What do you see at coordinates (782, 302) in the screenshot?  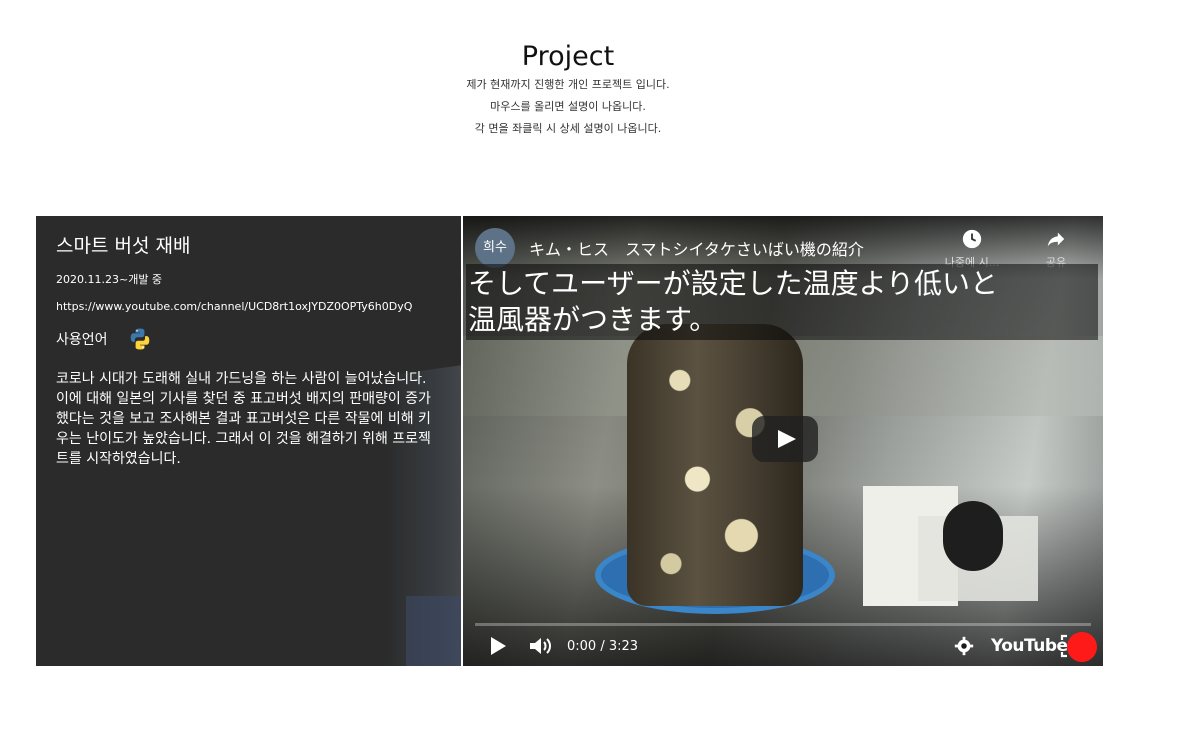 I see `video-caption: そしてユーザーが設定した温度より低いと 温風器がつきます。` at bounding box center [782, 302].